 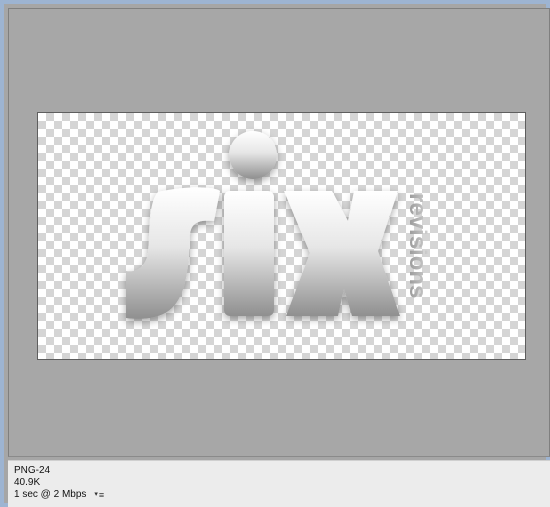 I want to click on download-time: 1 sec @ 2 Mbps, so click(x=50, y=494).